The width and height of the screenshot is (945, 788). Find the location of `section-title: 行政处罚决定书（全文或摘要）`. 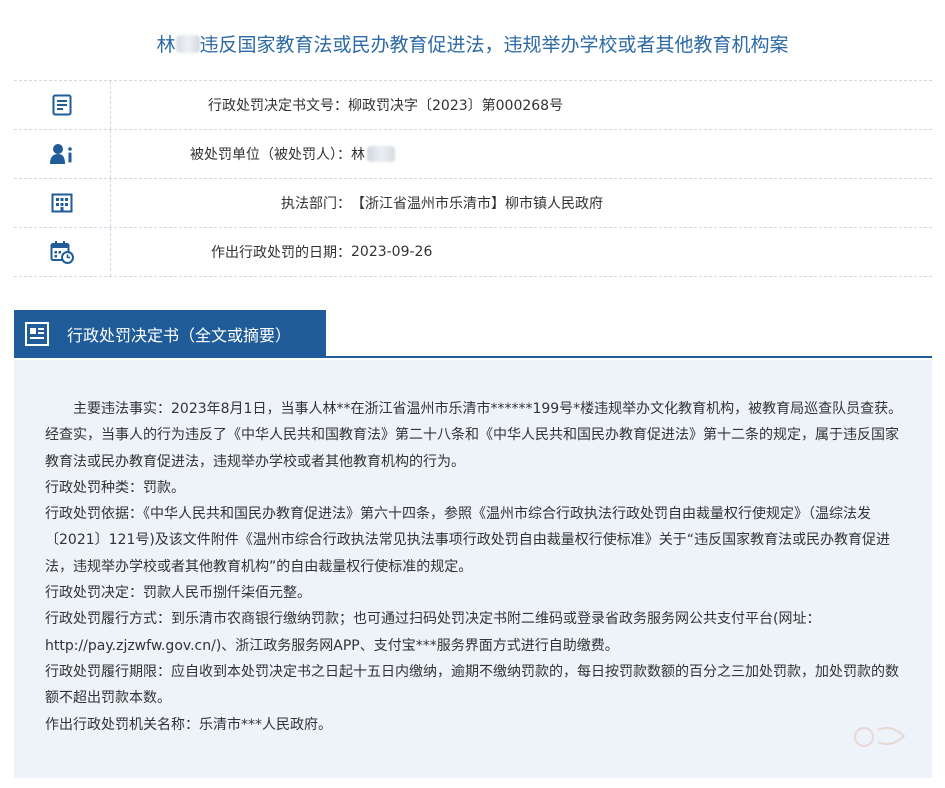

section-title: 行政处罚决定书（全文或摘要） is located at coordinates (179, 335).